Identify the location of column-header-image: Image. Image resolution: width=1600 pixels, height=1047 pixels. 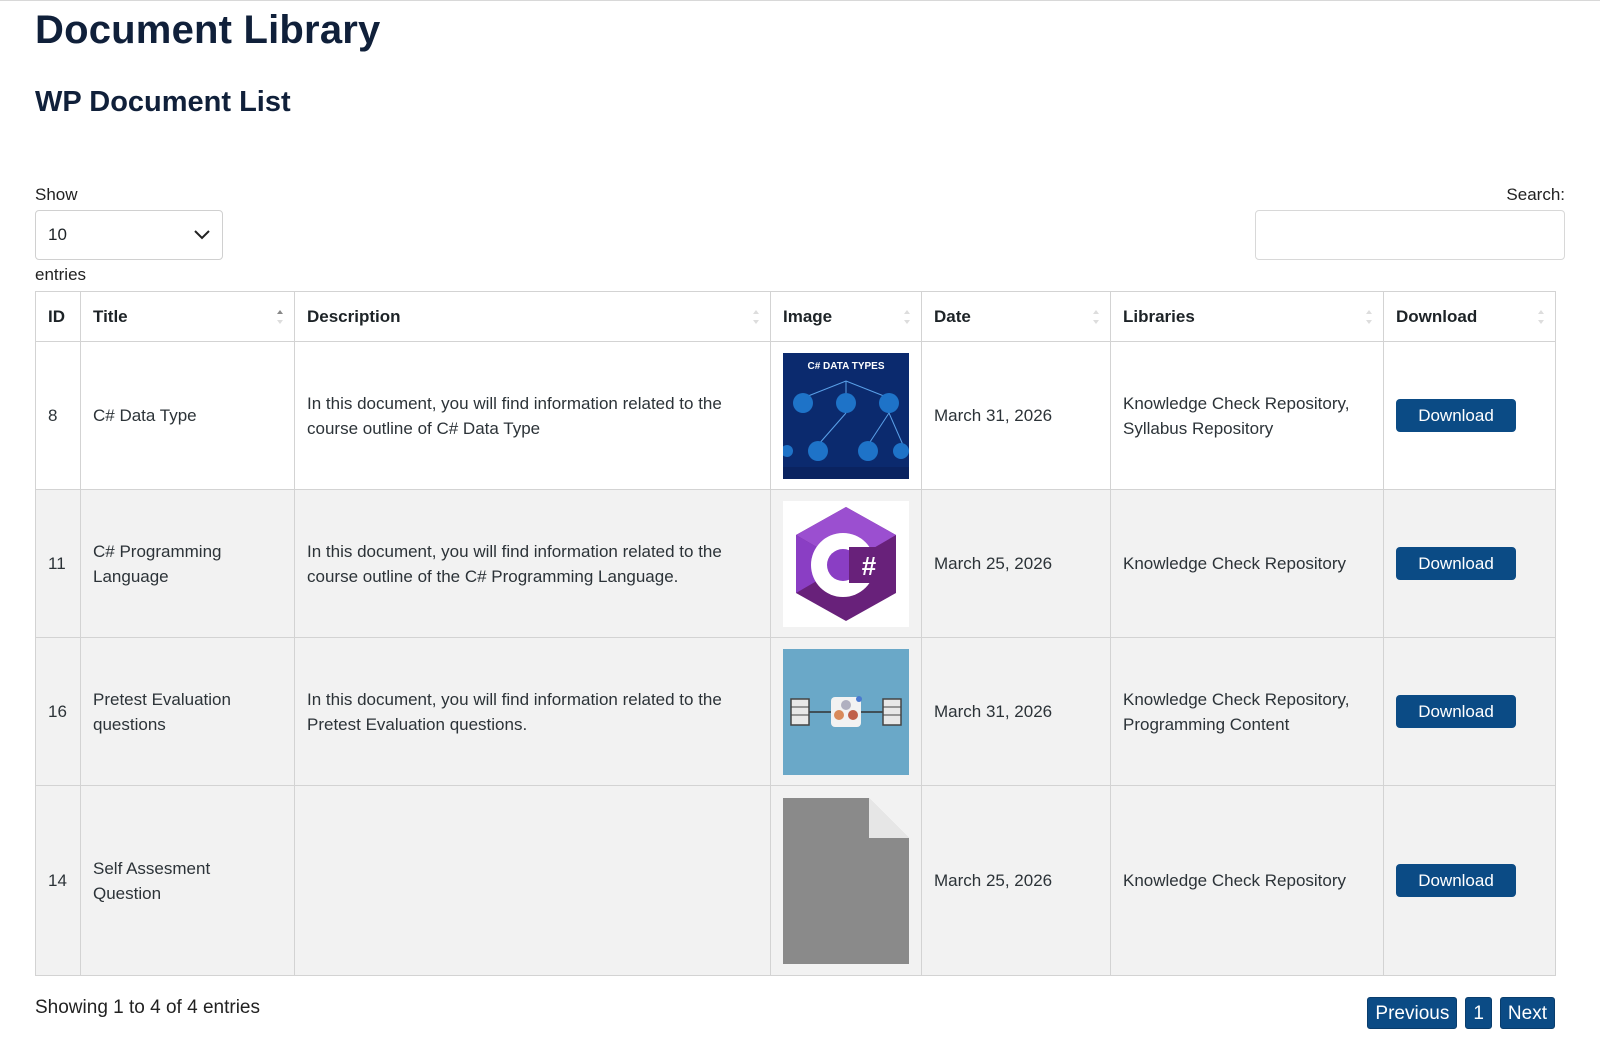
(846, 316).